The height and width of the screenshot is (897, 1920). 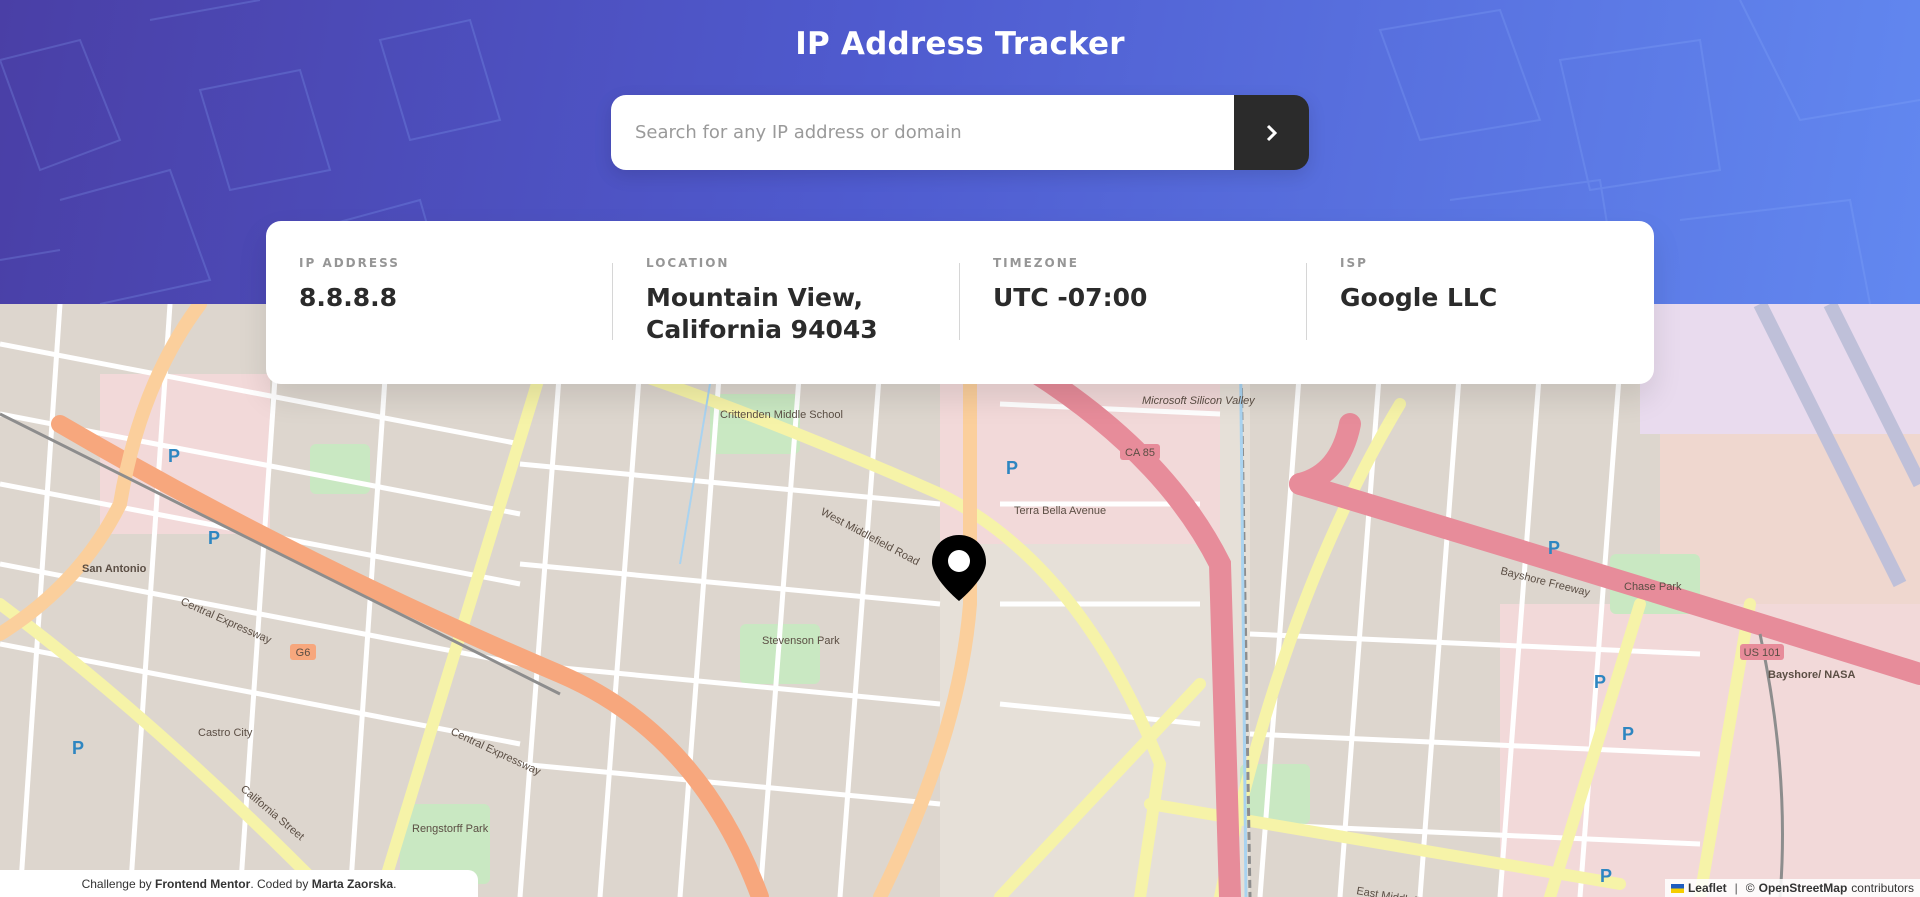 I want to click on credit-suffix: ., so click(x=395, y=883).